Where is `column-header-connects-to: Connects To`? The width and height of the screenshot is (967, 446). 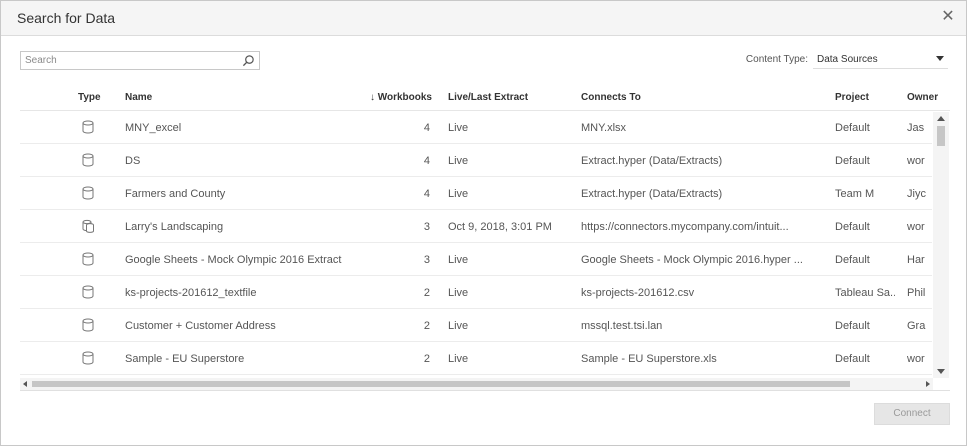
column-header-connects-to: Connects To is located at coordinates (611, 97).